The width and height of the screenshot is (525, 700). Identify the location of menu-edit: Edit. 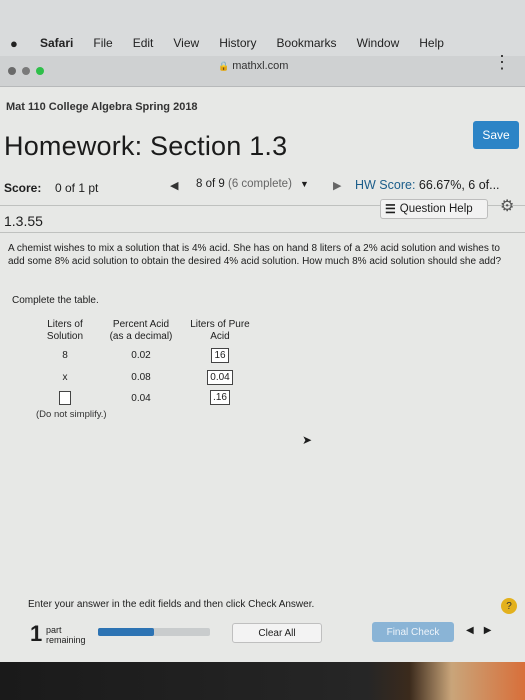
(143, 43).